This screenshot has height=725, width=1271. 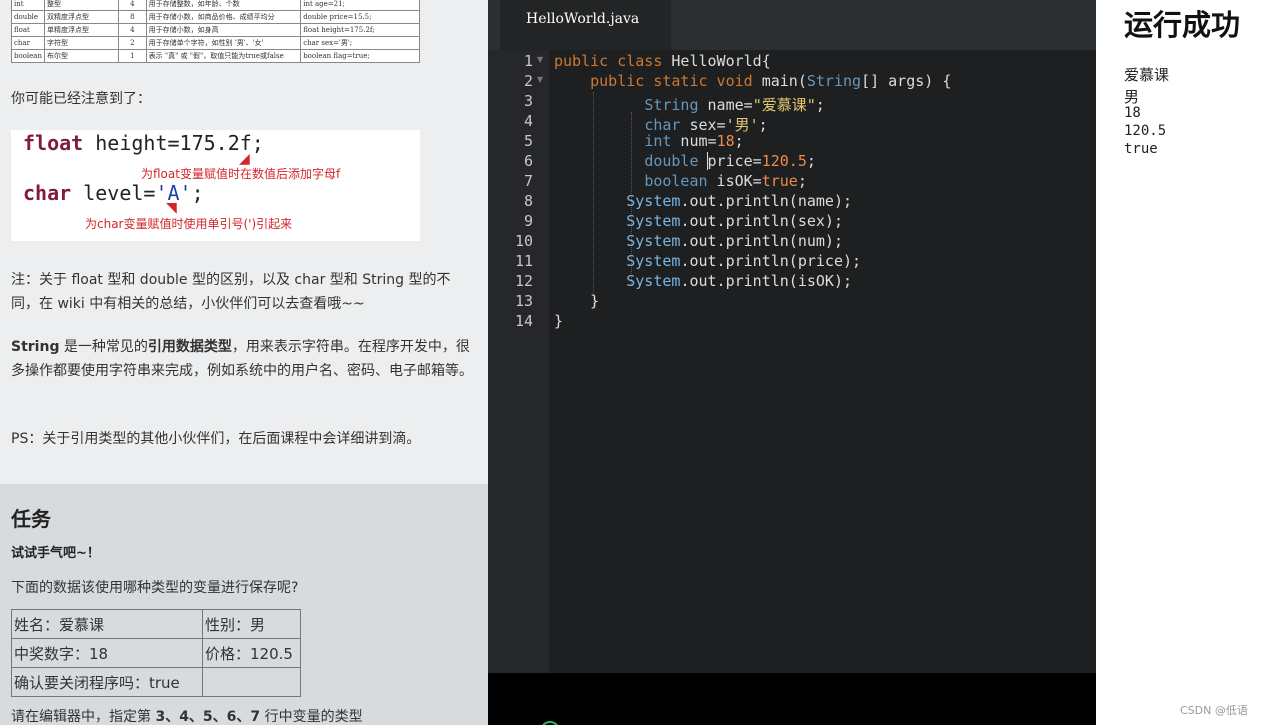 I want to click on output-line: 爱慕课, so click(x=1147, y=75).